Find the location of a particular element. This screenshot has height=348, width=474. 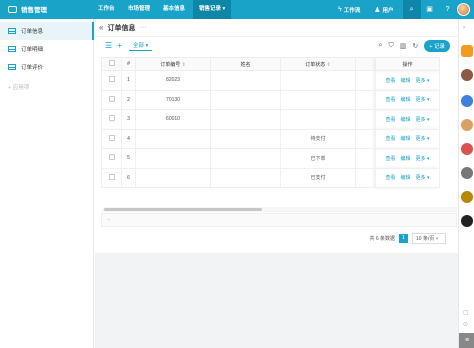

filter-icon: ⛉ is located at coordinates (391, 46).